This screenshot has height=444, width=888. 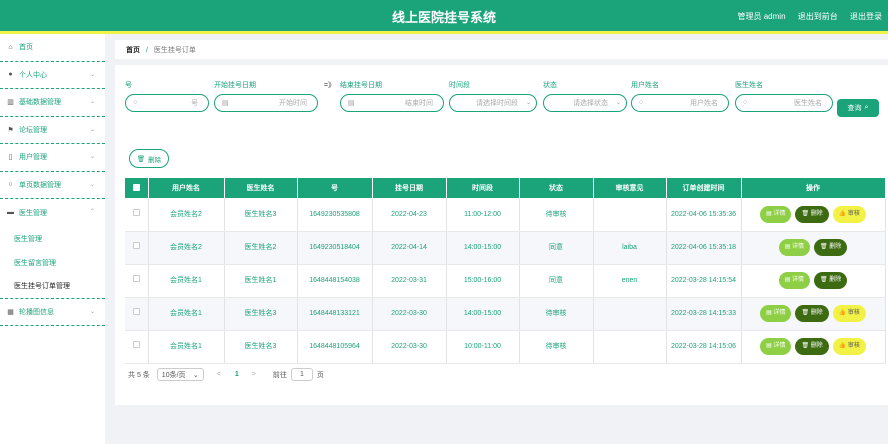 I want to click on filter-label-end: 结束挂号日期, so click(x=361, y=85).